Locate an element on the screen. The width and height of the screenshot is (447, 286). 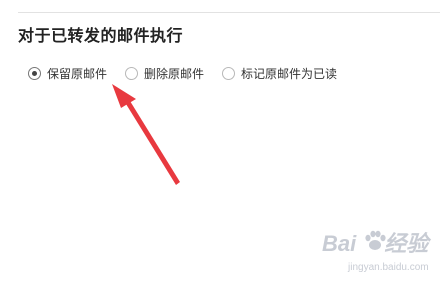
radio-dot is located at coordinates (34, 73).